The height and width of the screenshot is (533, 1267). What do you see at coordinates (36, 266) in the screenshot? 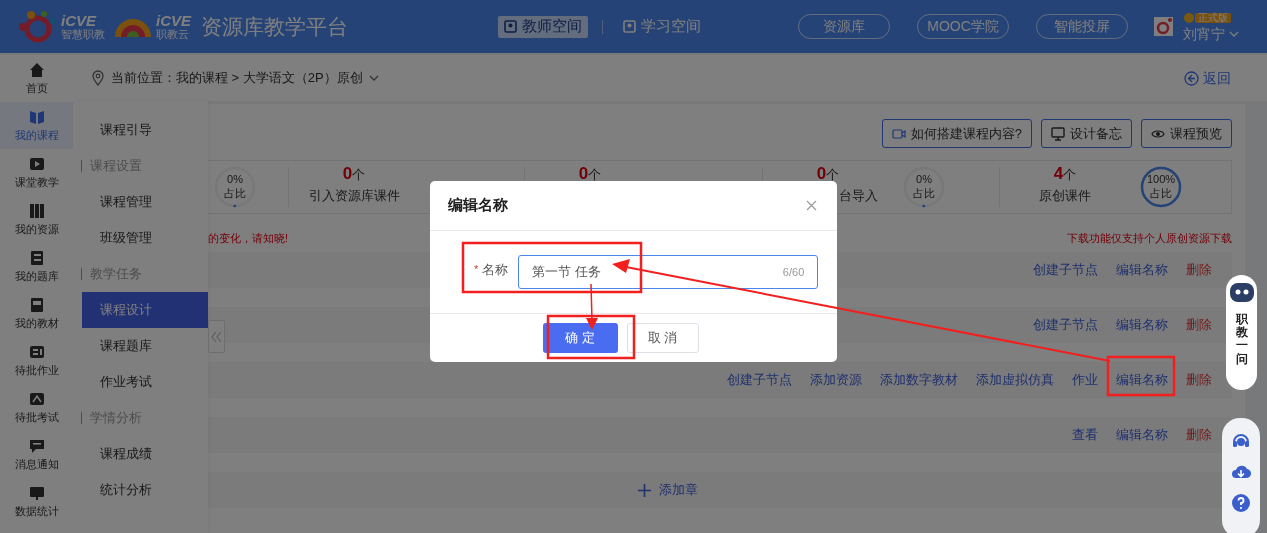
I see `nav-item: 我的题库` at bounding box center [36, 266].